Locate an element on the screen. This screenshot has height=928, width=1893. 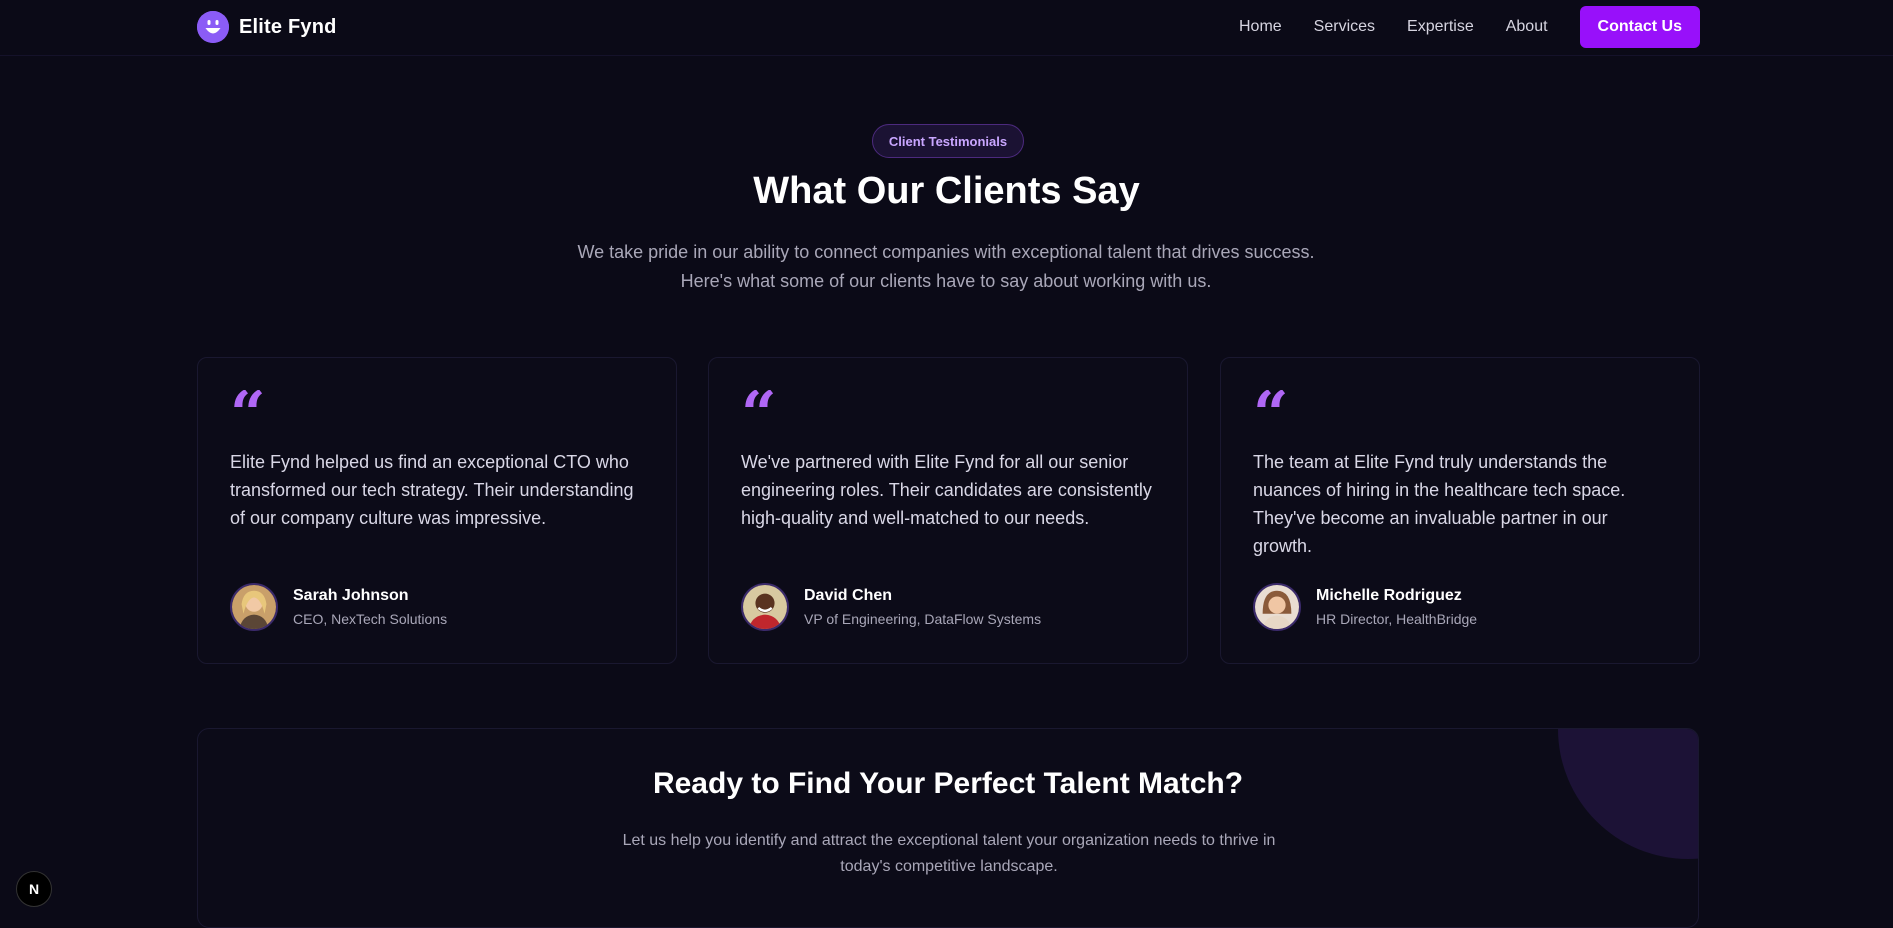
nav-link-home: Home is located at coordinates (1260, 27).